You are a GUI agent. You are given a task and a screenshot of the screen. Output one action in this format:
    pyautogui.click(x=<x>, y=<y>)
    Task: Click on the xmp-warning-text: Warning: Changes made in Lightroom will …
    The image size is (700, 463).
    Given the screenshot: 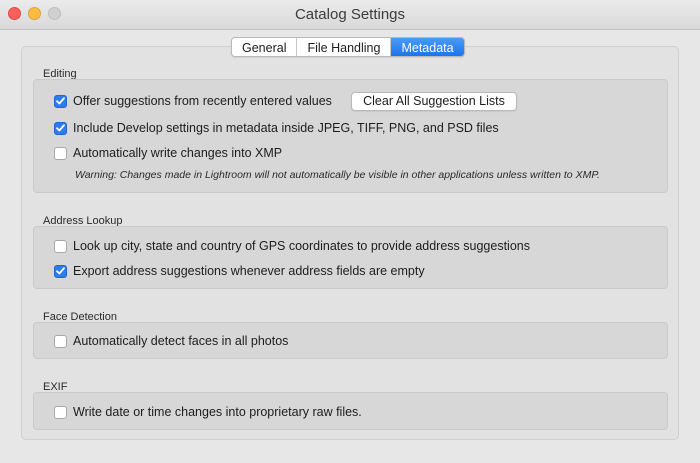 What is the action you would take?
    pyautogui.click(x=337, y=175)
    